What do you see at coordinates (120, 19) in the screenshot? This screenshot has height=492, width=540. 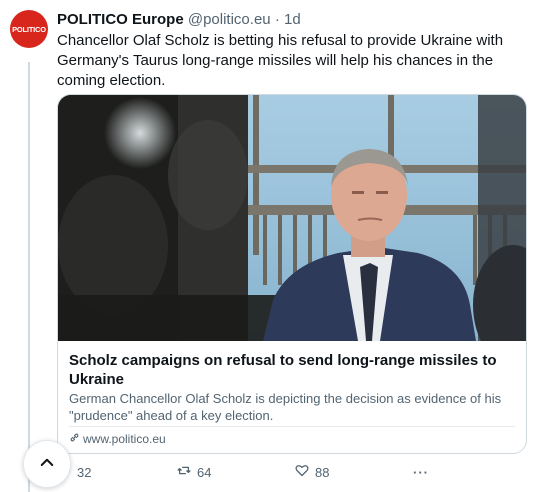 I see `author-name: POLITICO Europe` at bounding box center [120, 19].